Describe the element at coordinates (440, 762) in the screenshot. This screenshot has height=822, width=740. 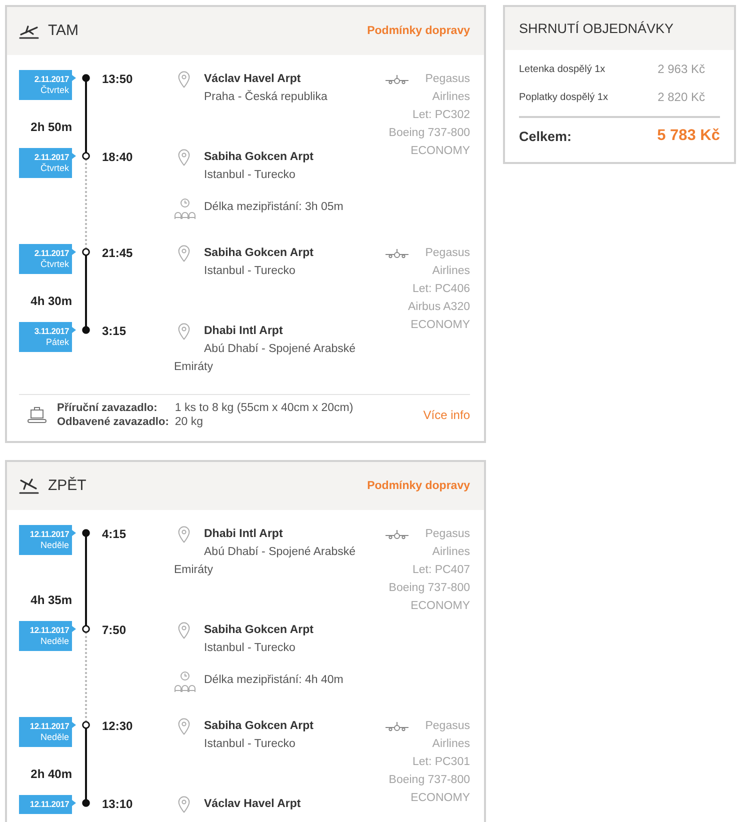
I see `flight-number: Let: PC301` at that location.